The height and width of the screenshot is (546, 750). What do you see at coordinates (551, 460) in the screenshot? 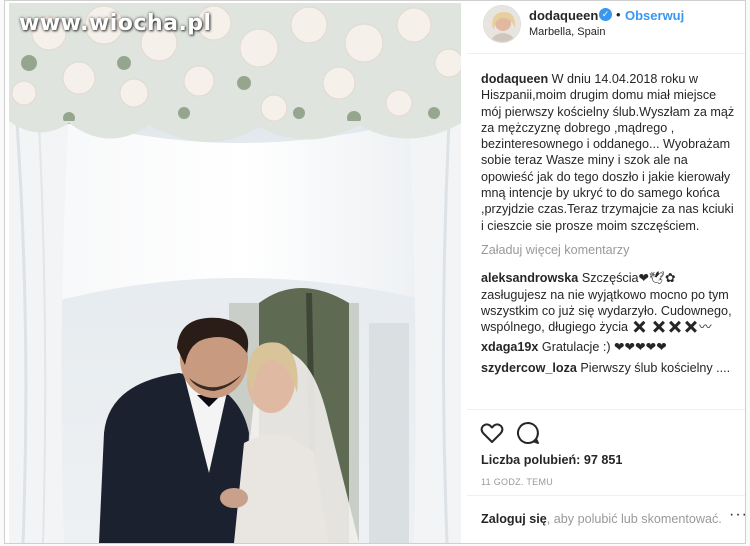
I see `likes-count: Liczba polubień: 97 851` at bounding box center [551, 460].